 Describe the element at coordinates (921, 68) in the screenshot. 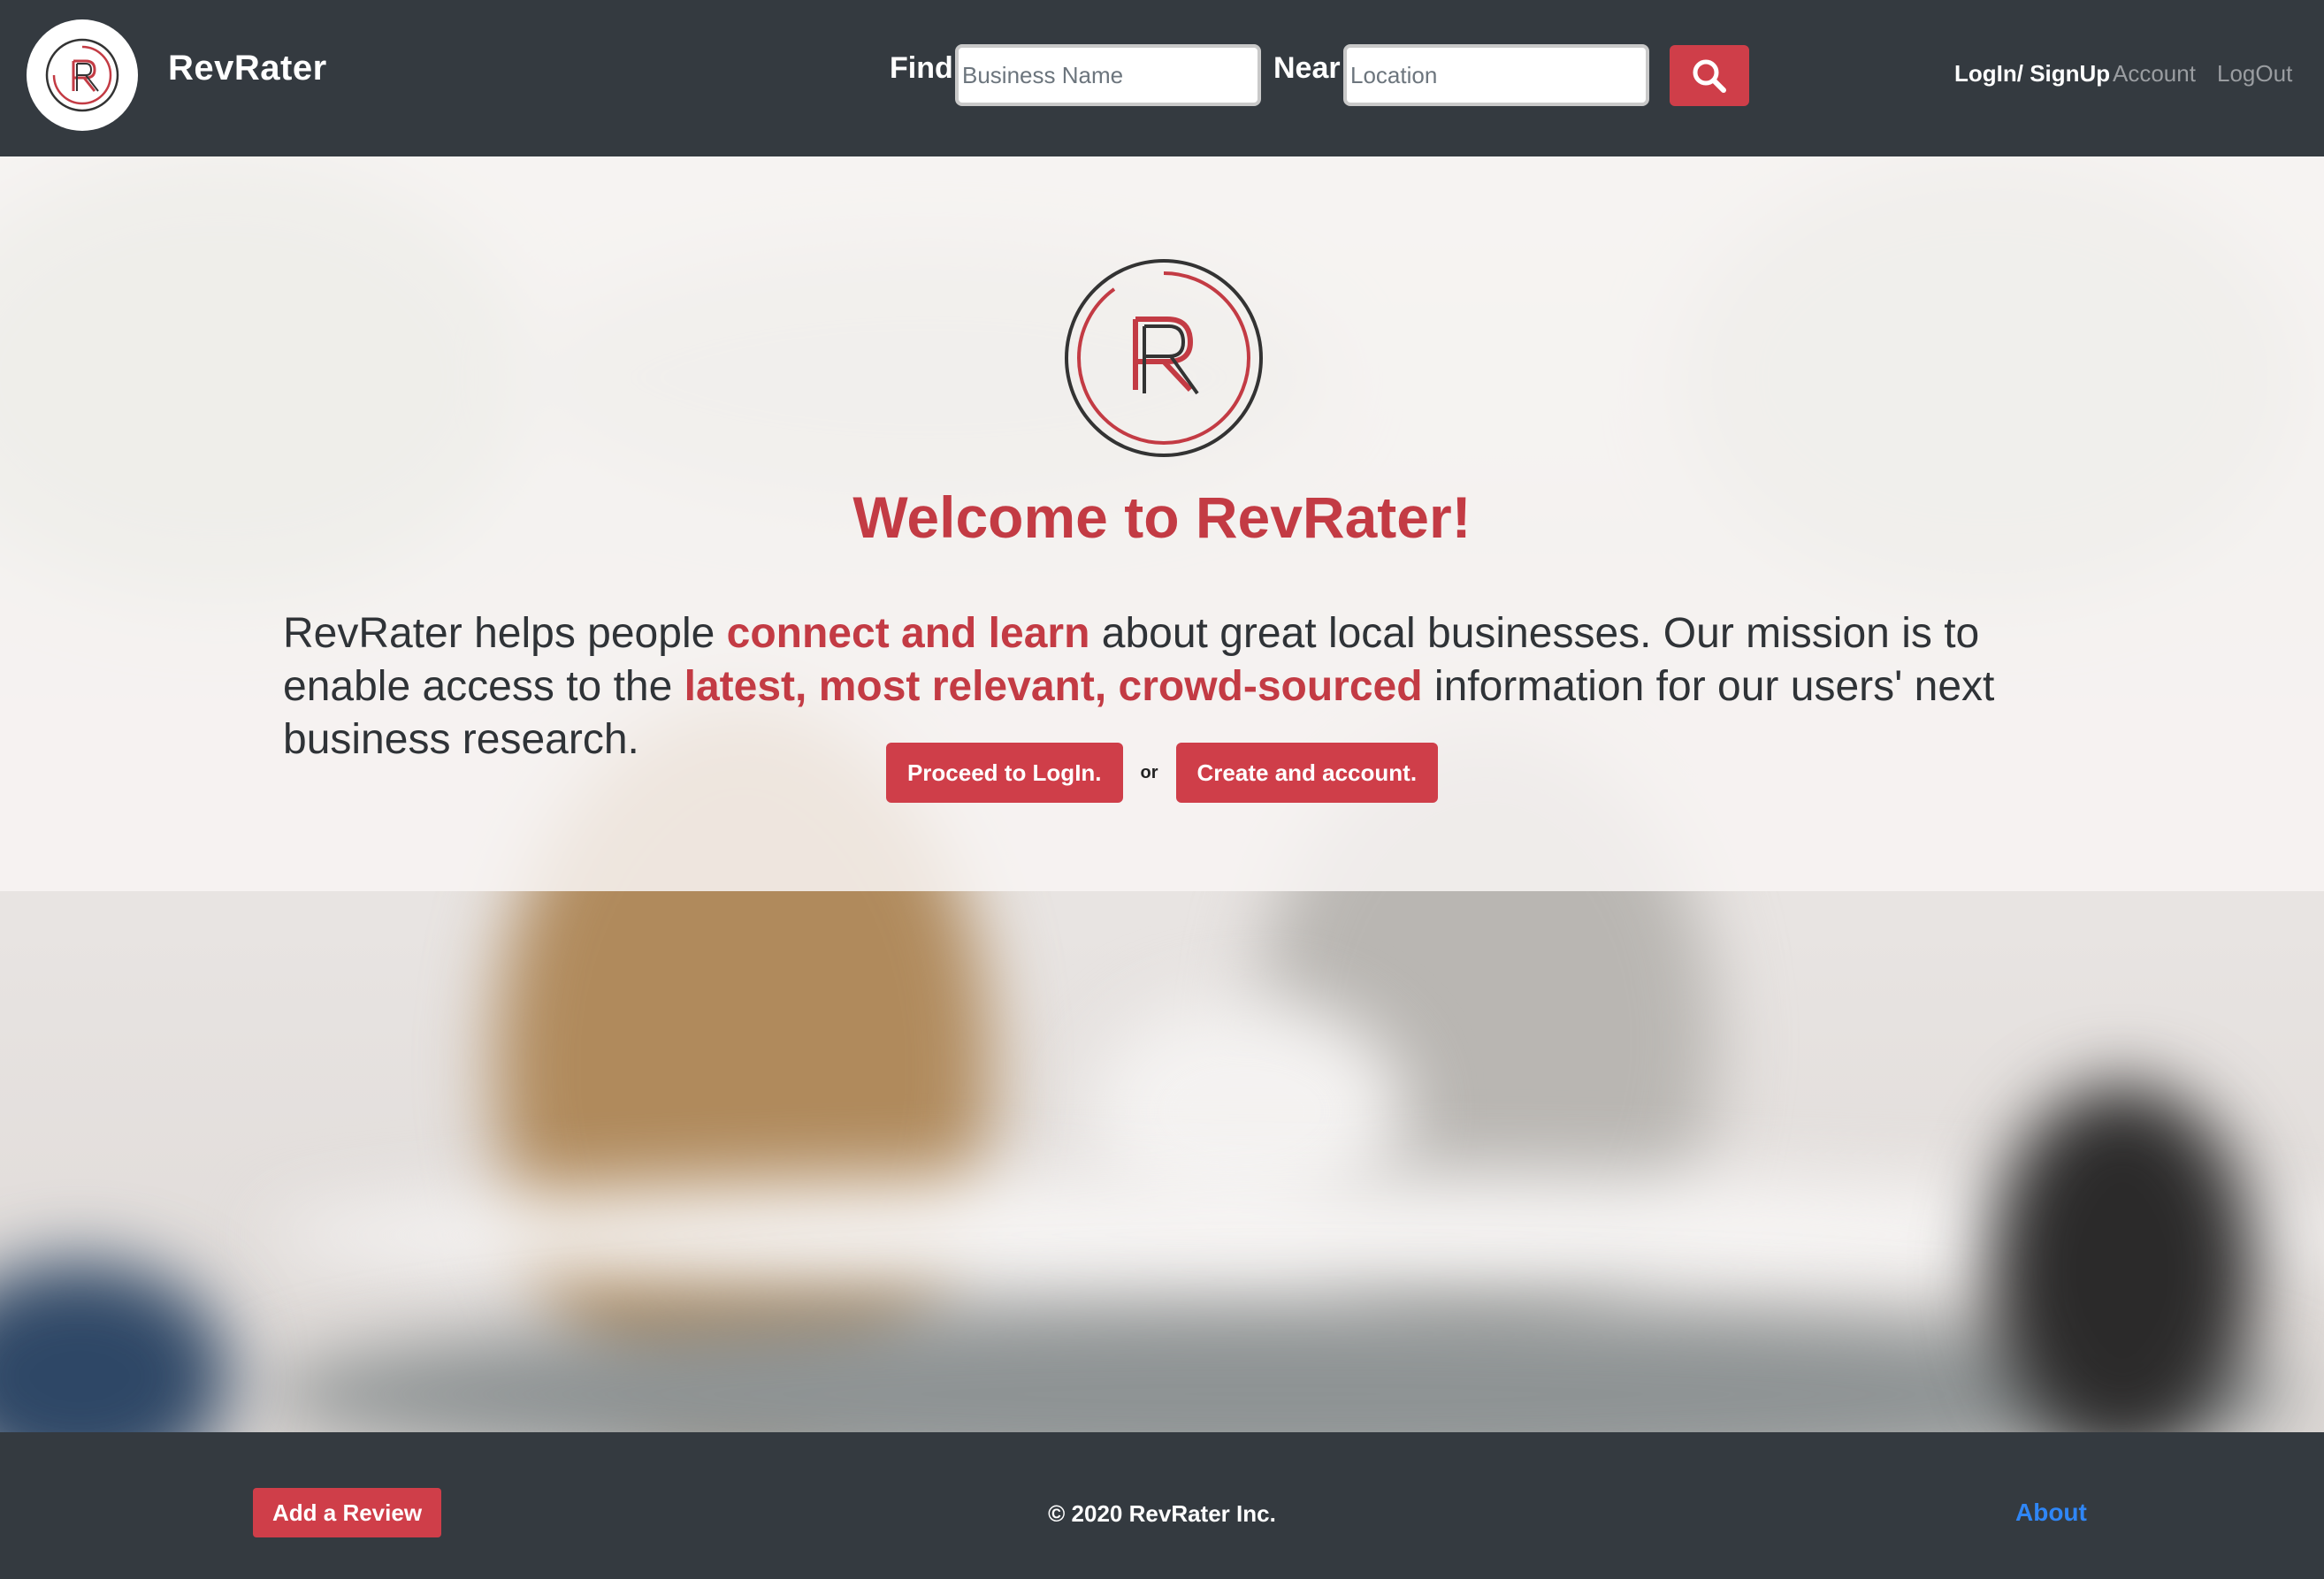

I see `find-label: Find` at that location.